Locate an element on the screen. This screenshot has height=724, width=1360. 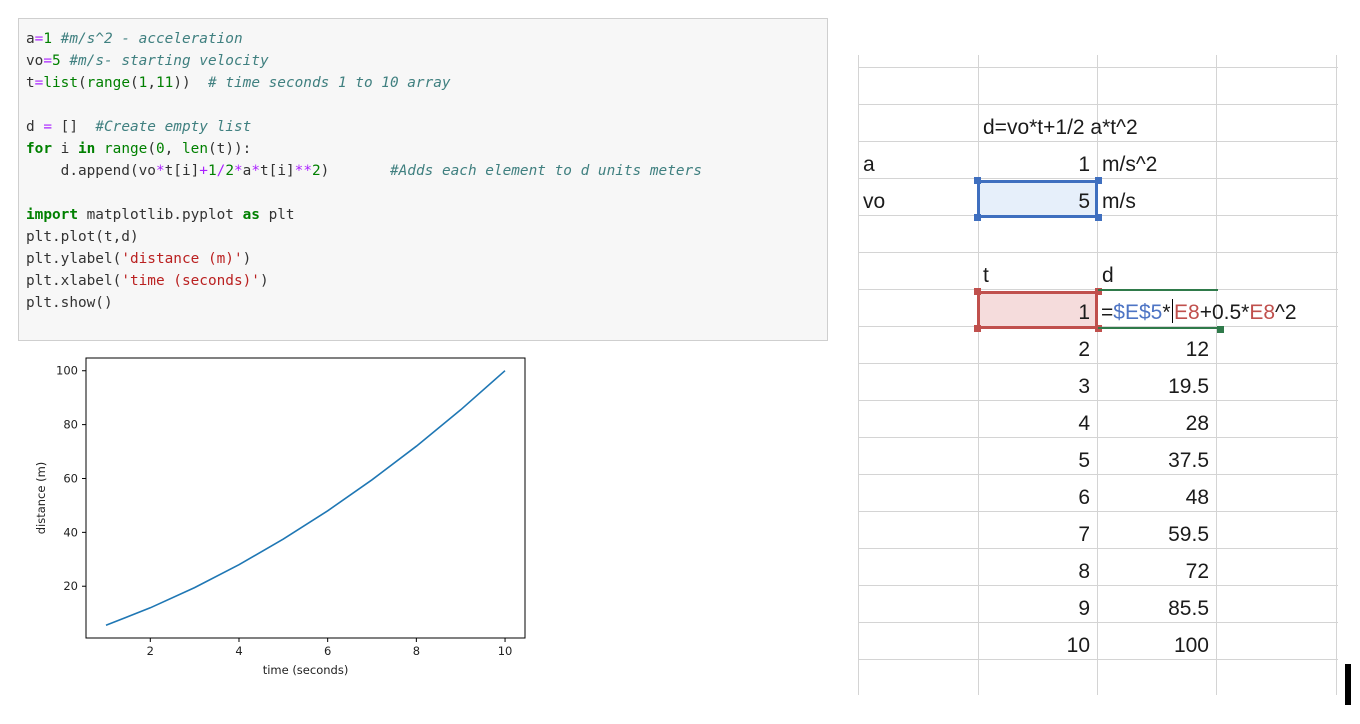
y-tick-label: 100 is located at coordinates (67, 371).